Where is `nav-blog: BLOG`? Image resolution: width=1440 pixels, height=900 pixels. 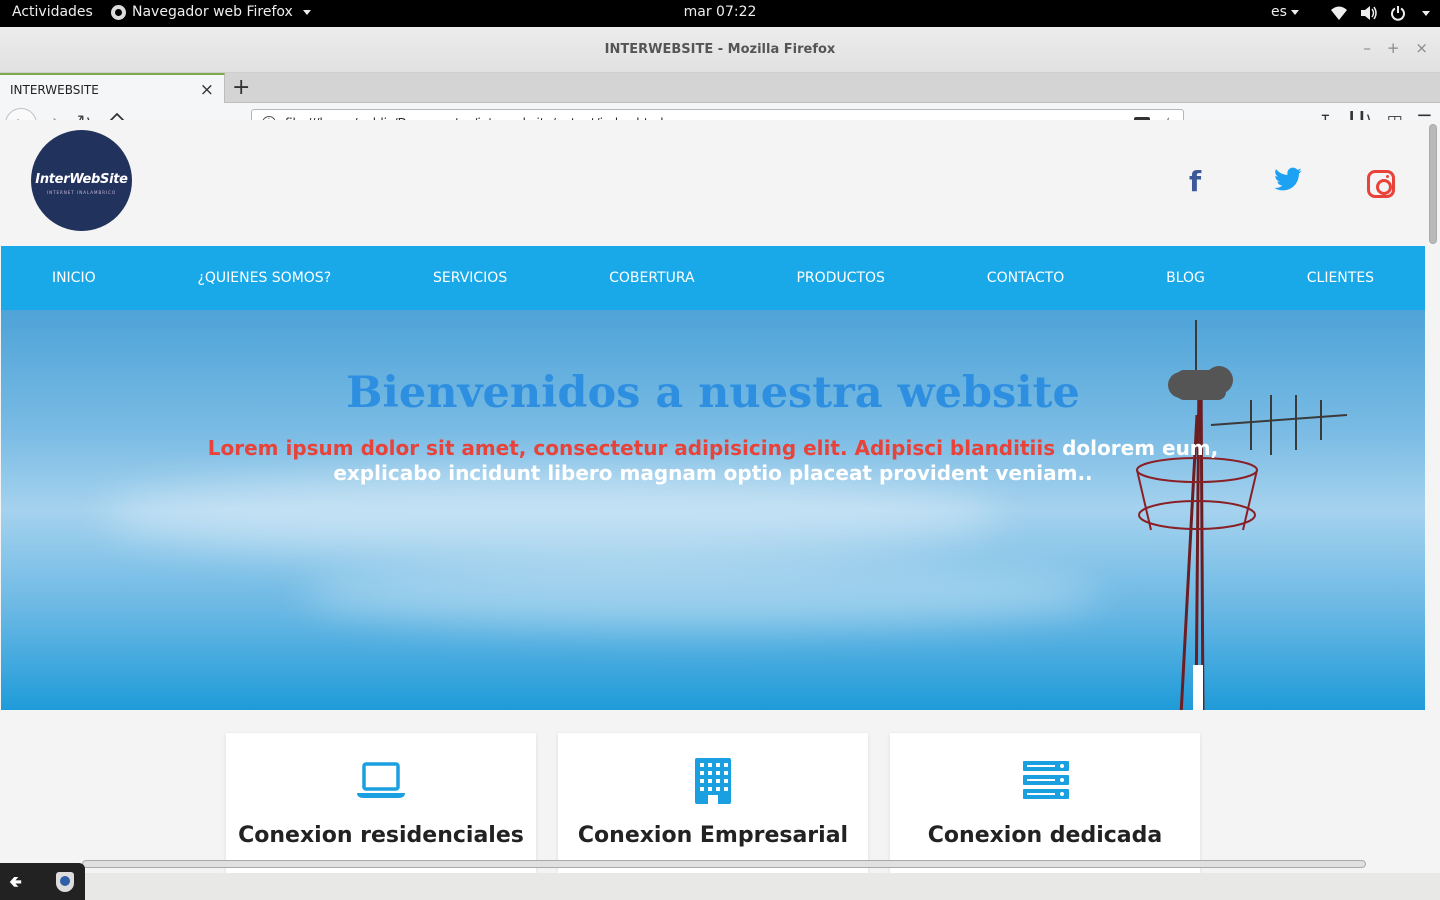
nav-blog: BLOG is located at coordinates (1185, 278).